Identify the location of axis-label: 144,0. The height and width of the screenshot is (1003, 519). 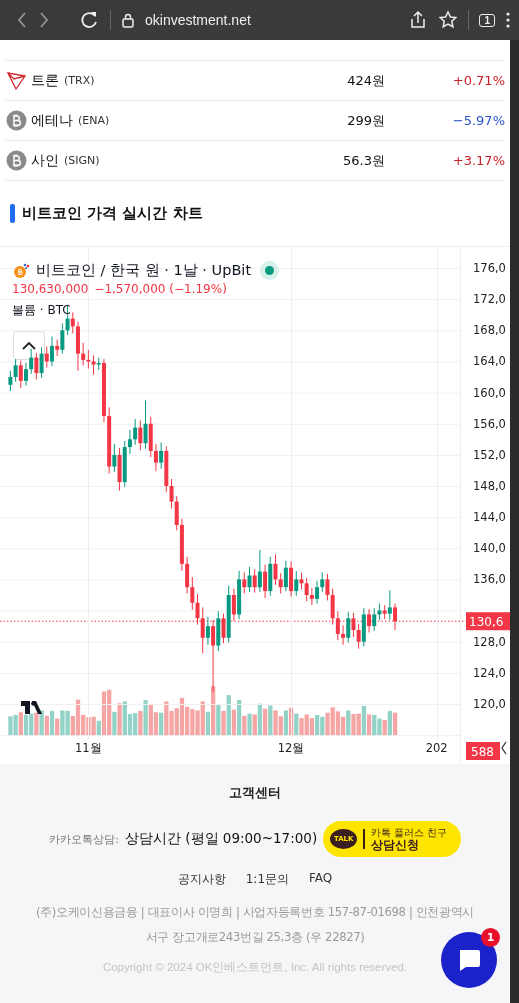
(489, 517).